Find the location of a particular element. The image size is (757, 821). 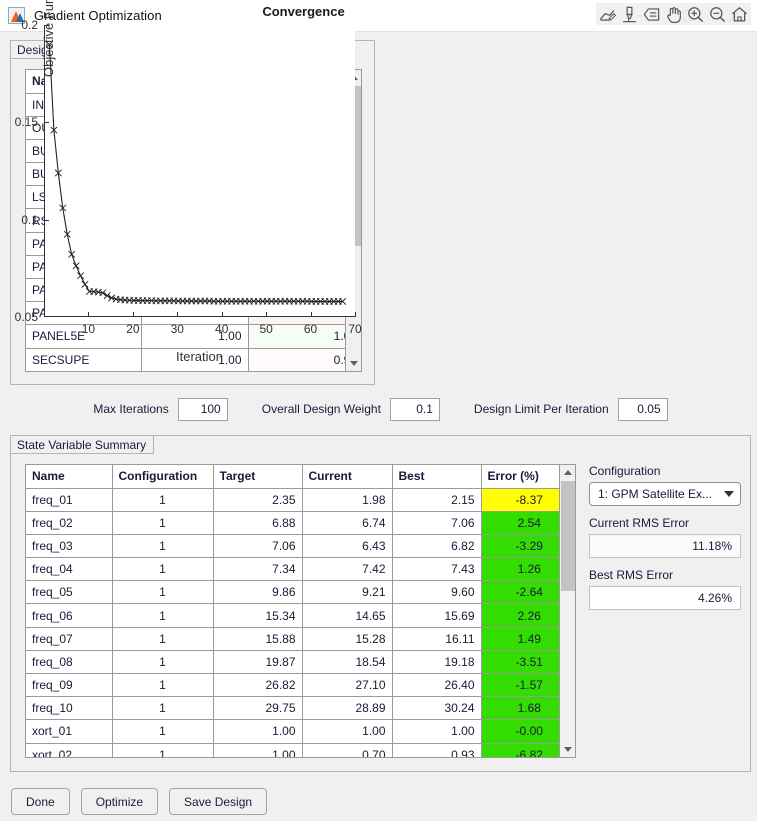

table-row: freq_02 1 6.88 6.74 7.06 2.54 is located at coordinates (300, 523).